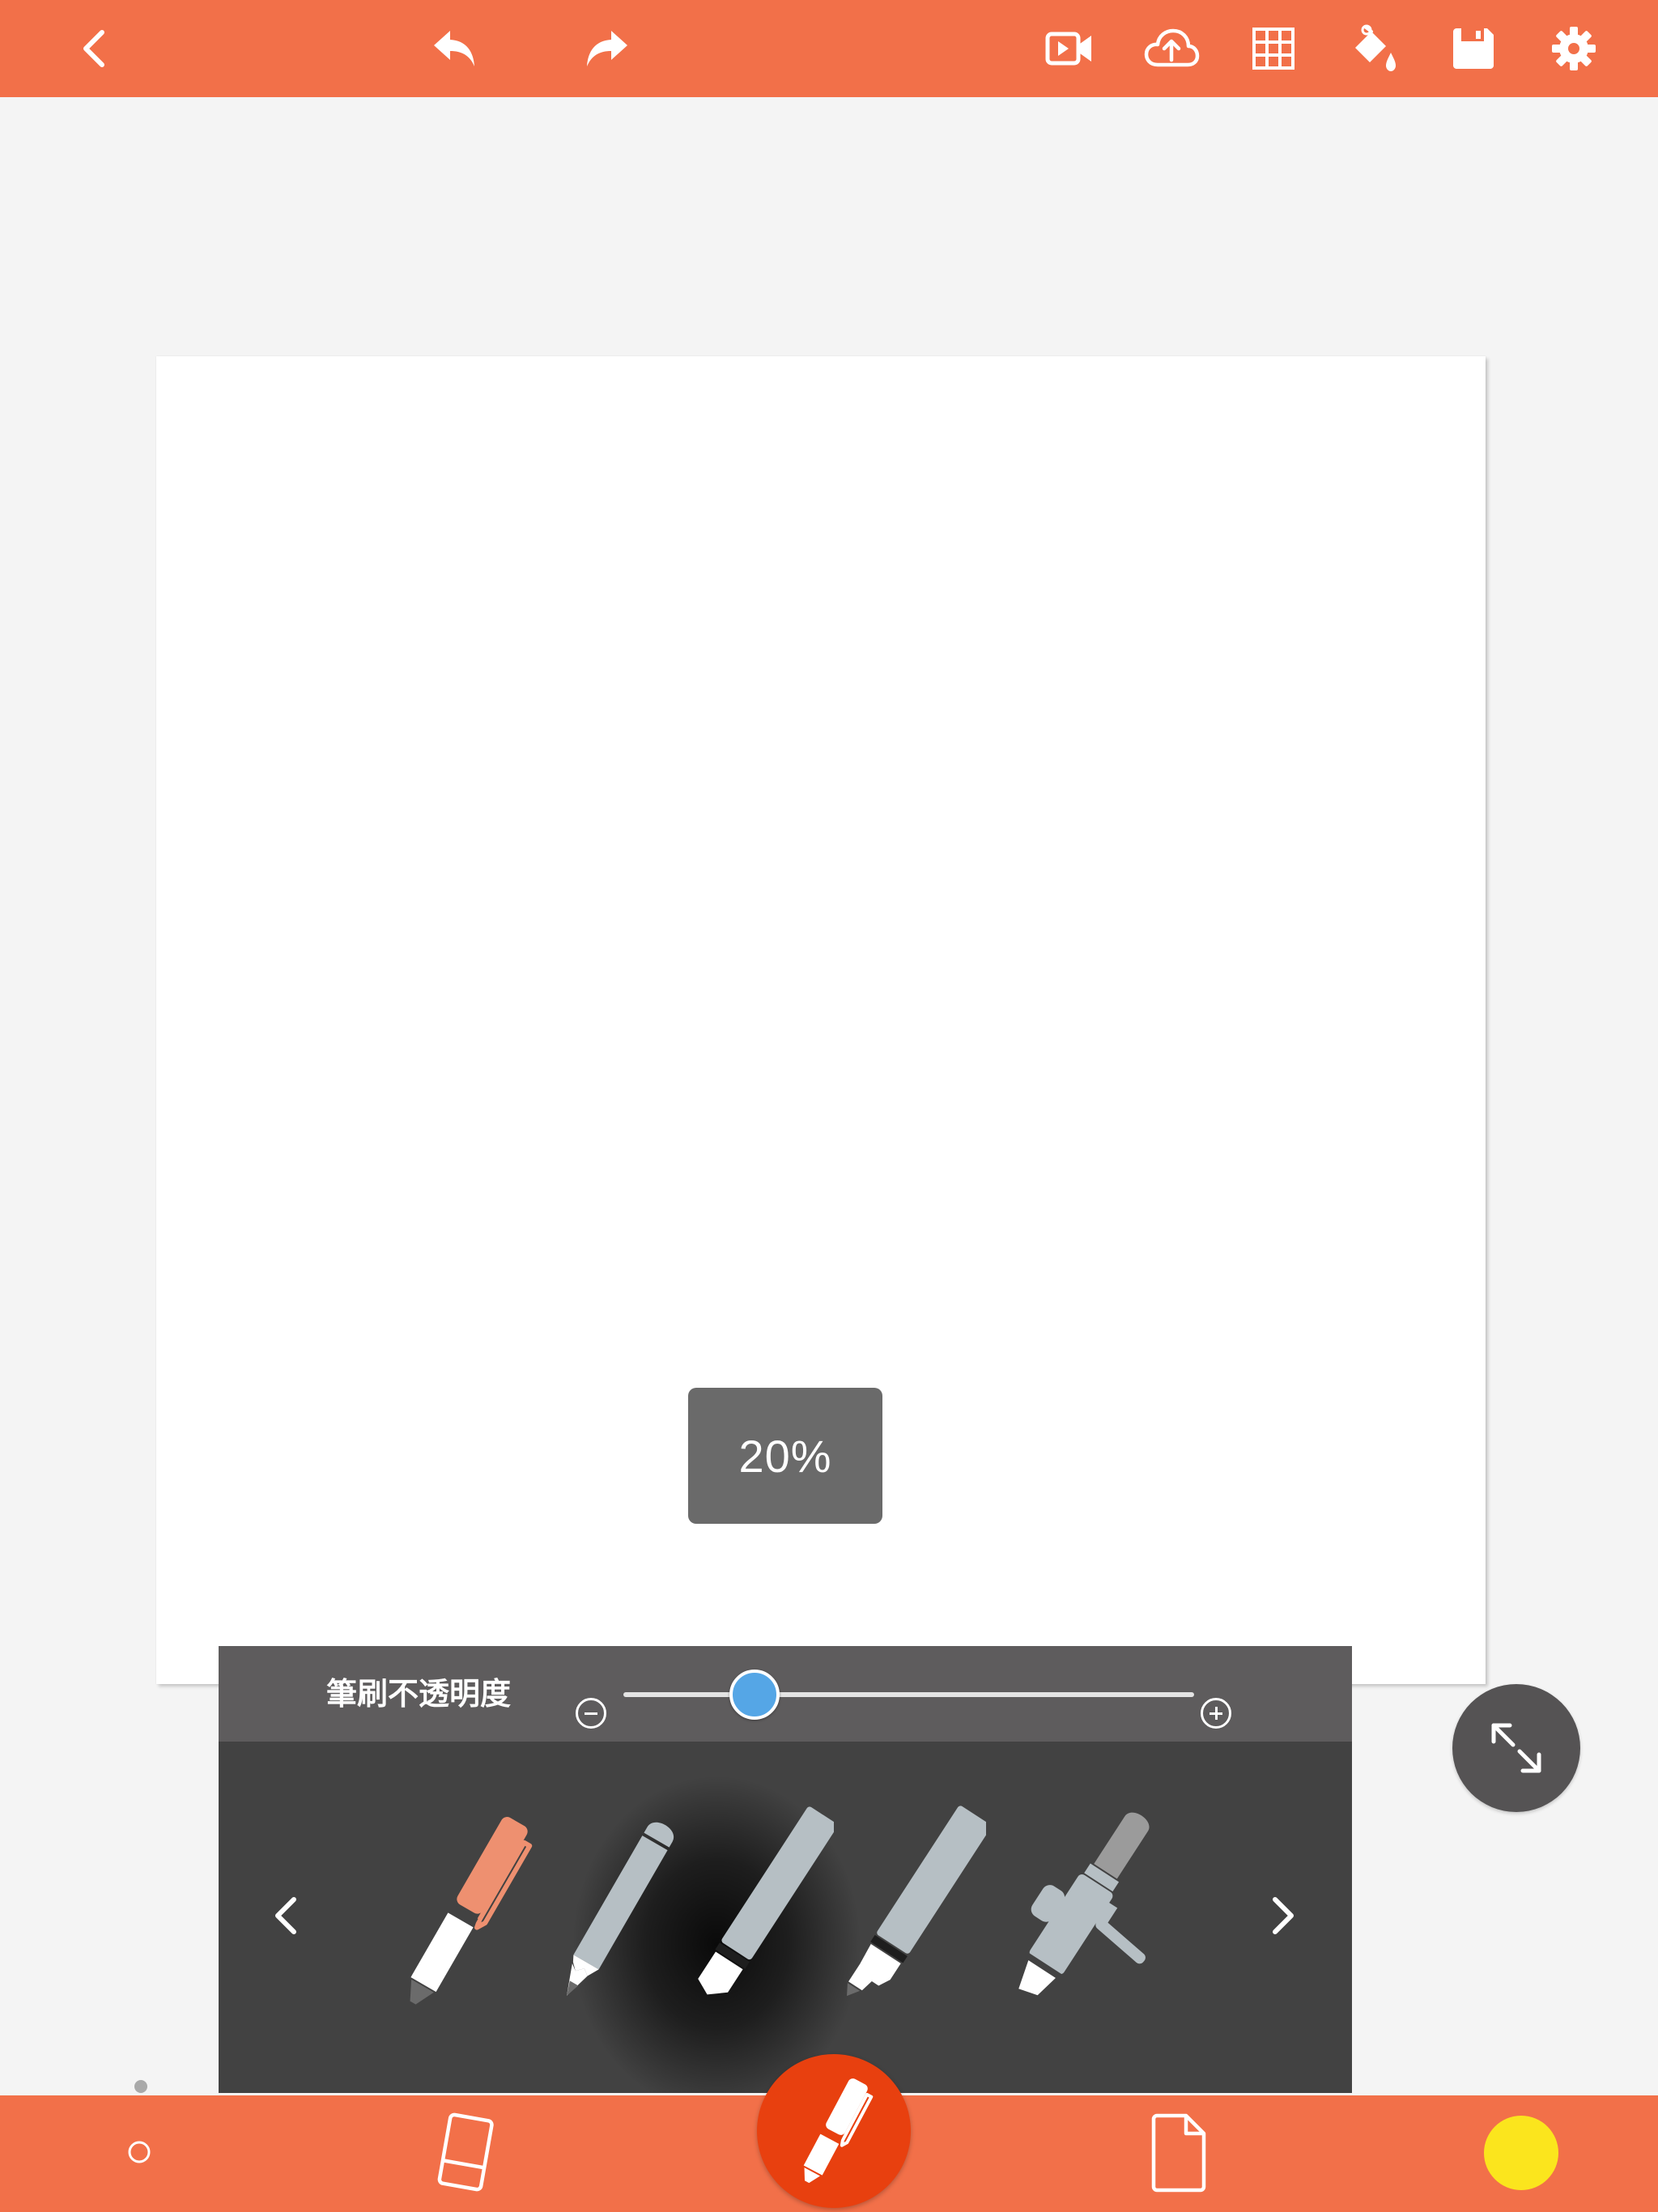 The width and height of the screenshot is (1658, 2212). I want to click on cloud-upload-icon, so click(1172, 48).